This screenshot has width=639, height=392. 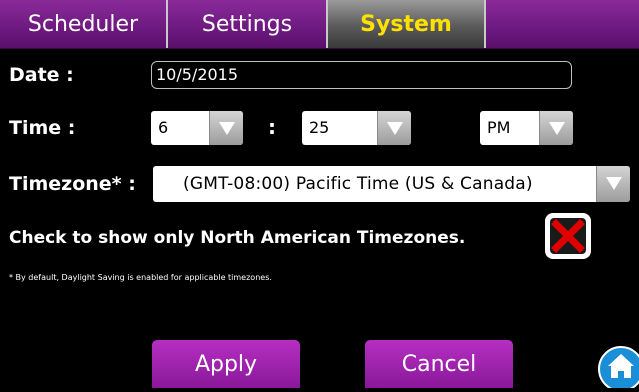 I want to click on ampm-dropdown-button, so click(x=556, y=128).